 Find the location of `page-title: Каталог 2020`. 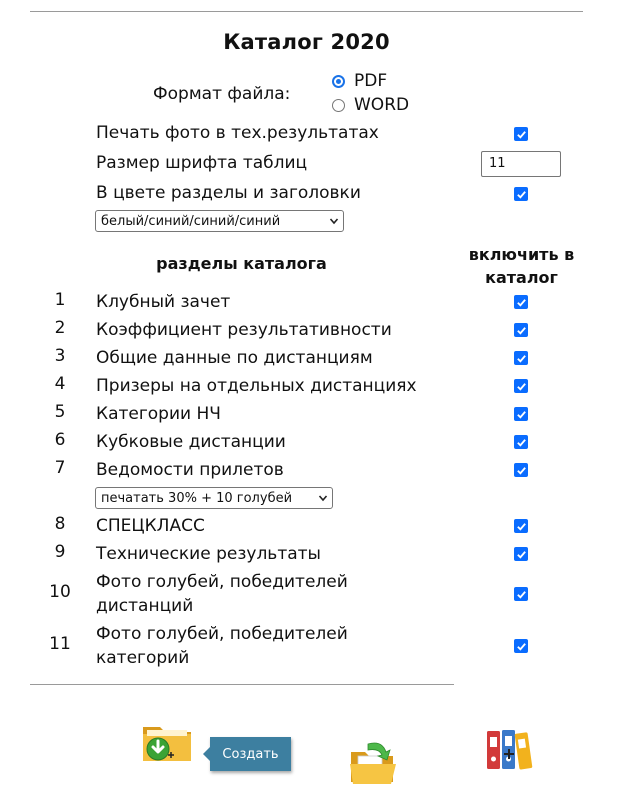

page-title: Каталог 2020 is located at coordinates (306, 42).